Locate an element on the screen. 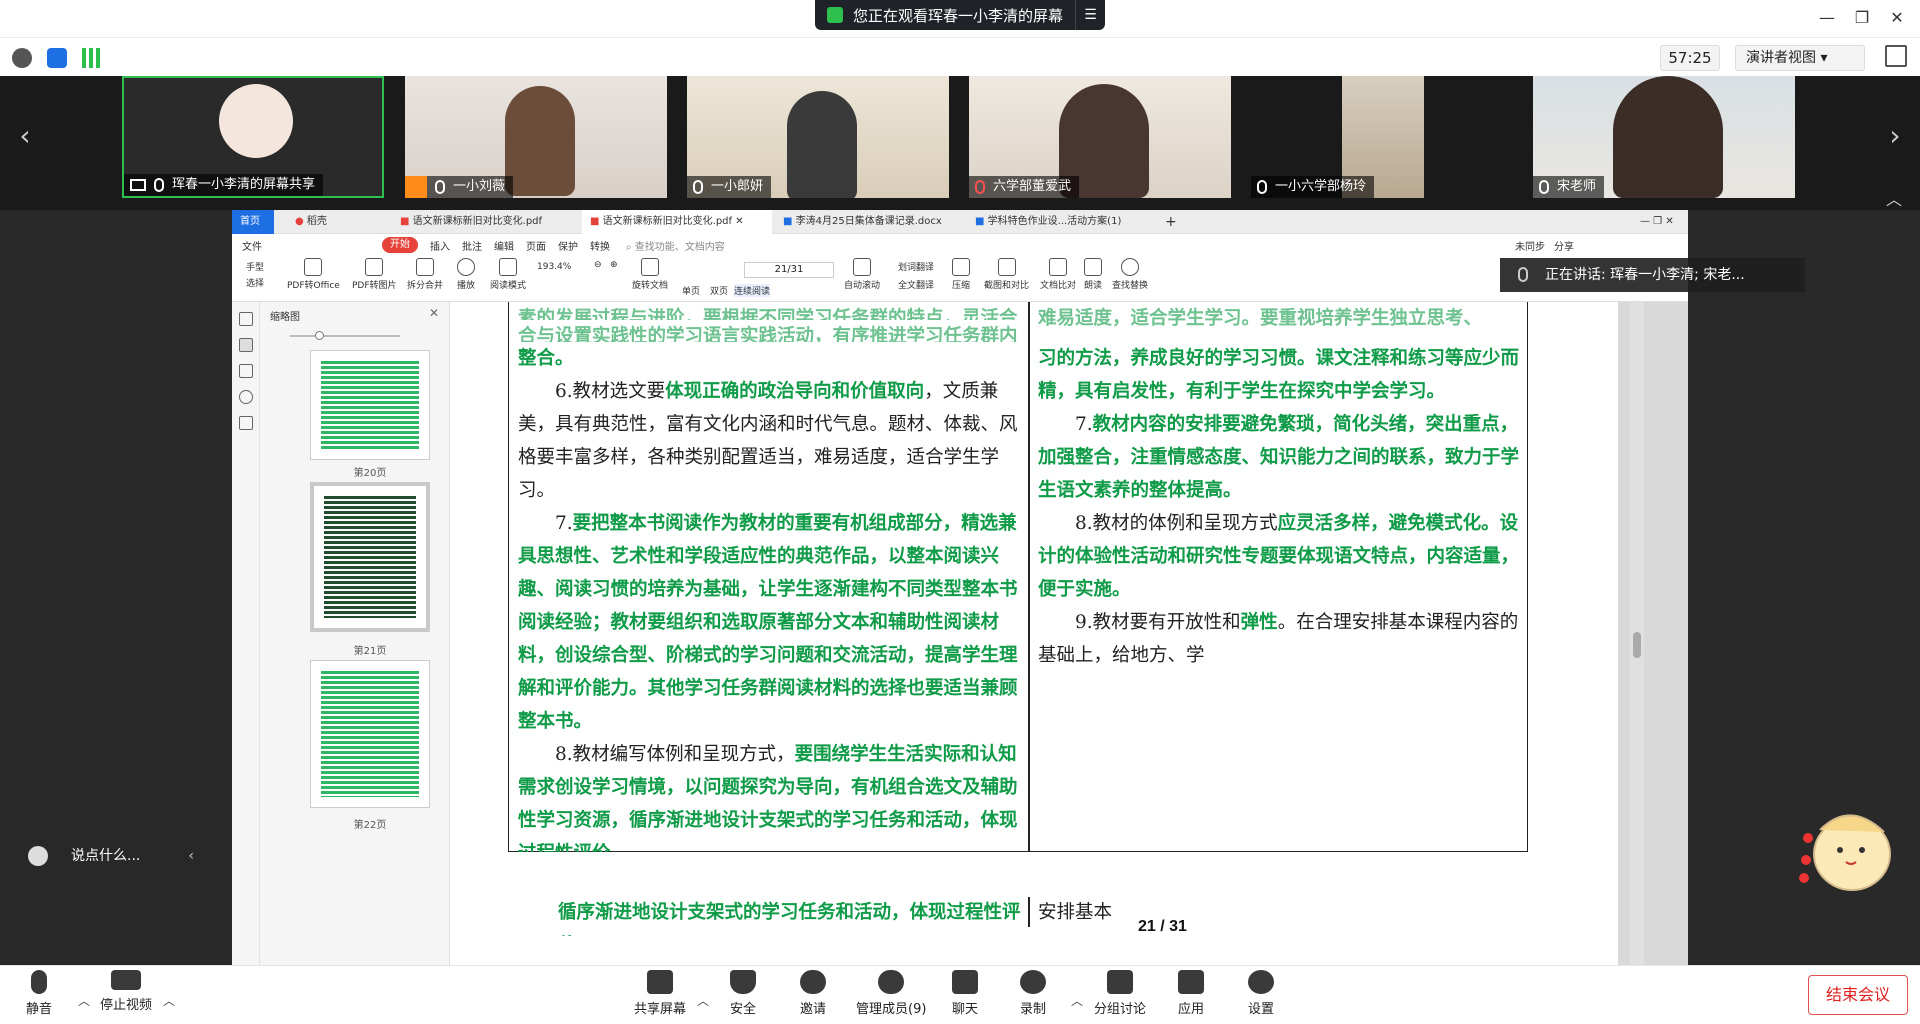 The width and height of the screenshot is (1920, 1024). pdf-to-image-button: PDF转图片 is located at coordinates (374, 274).